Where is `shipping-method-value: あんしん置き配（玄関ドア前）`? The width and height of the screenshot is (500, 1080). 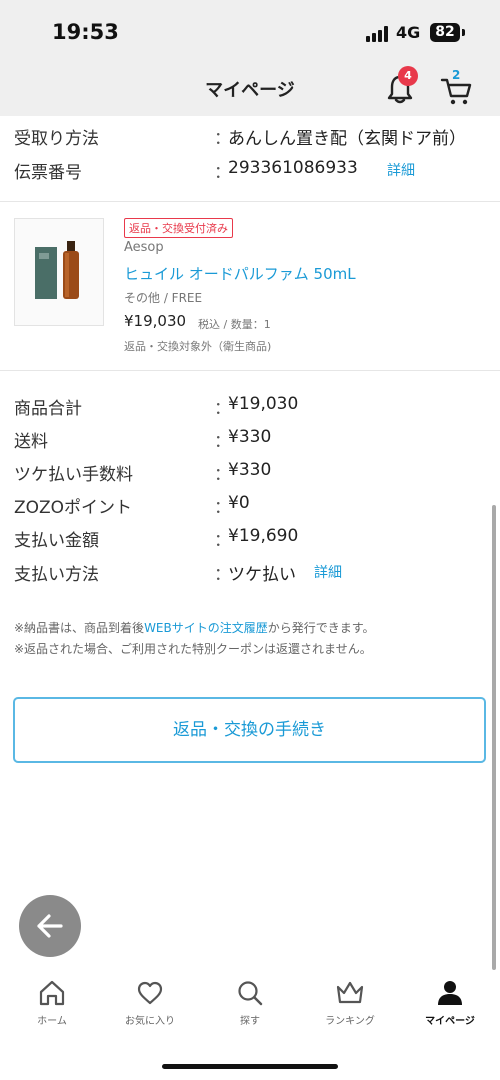 shipping-method-value: あんしん置き配（玄関ドア前） is located at coordinates (347, 139).